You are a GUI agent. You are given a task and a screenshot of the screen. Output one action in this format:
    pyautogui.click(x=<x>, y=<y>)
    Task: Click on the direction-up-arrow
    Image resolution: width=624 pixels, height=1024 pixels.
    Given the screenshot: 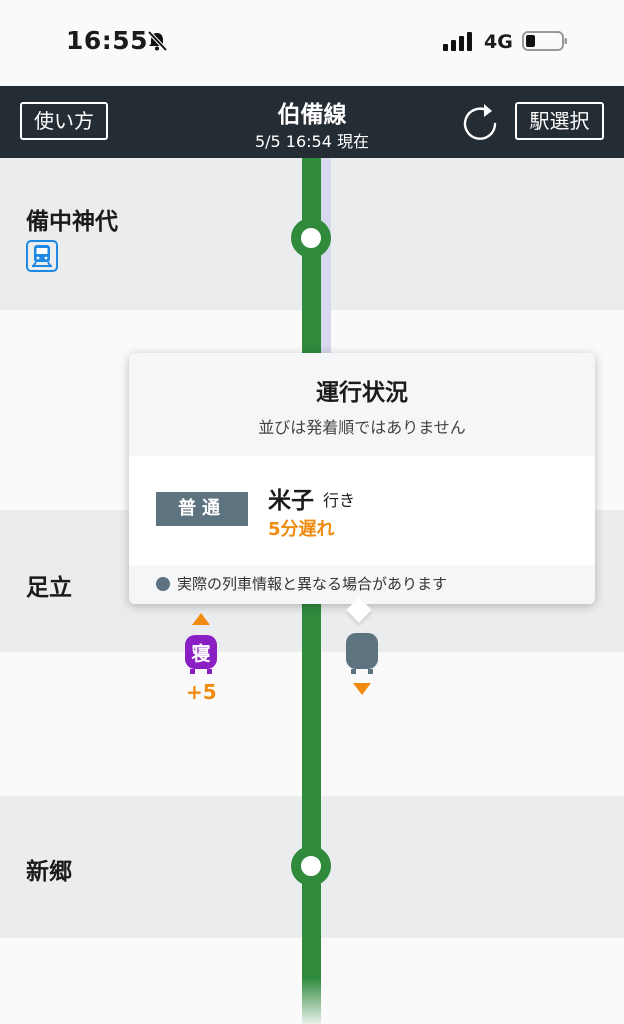 What is the action you would take?
    pyautogui.click(x=201, y=619)
    